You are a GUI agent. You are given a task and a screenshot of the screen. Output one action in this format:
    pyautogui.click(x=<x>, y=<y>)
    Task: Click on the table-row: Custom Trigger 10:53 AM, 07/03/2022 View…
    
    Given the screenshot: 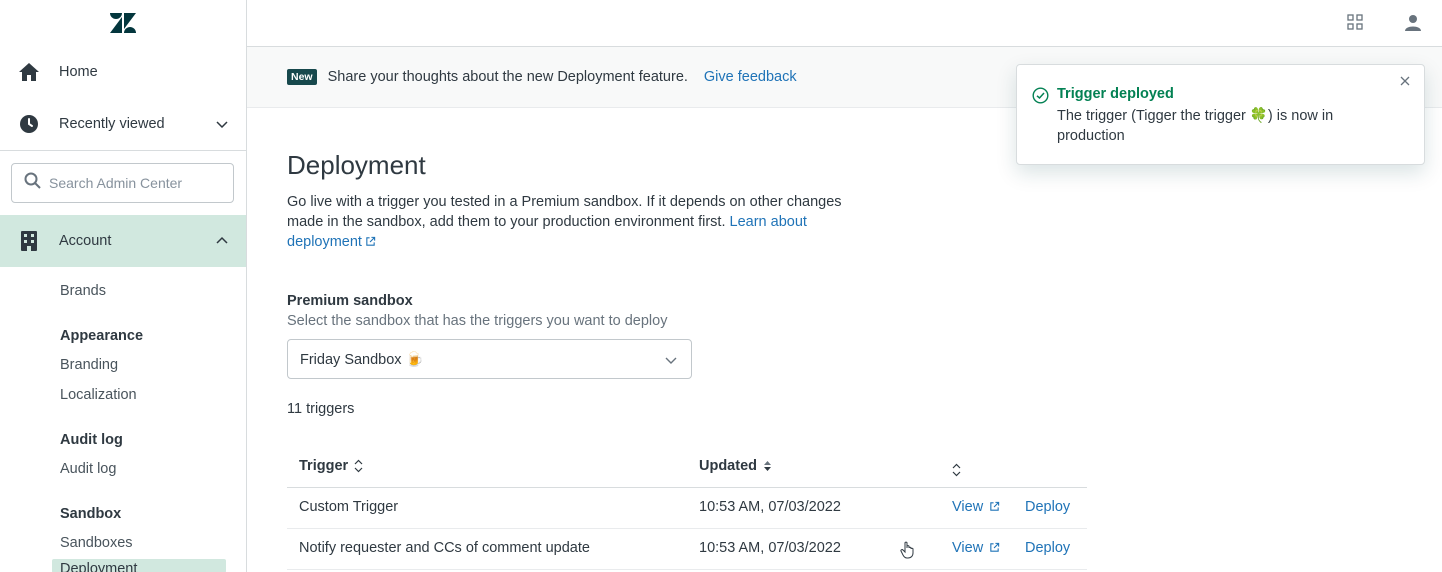 What is the action you would take?
    pyautogui.click(x=687, y=508)
    